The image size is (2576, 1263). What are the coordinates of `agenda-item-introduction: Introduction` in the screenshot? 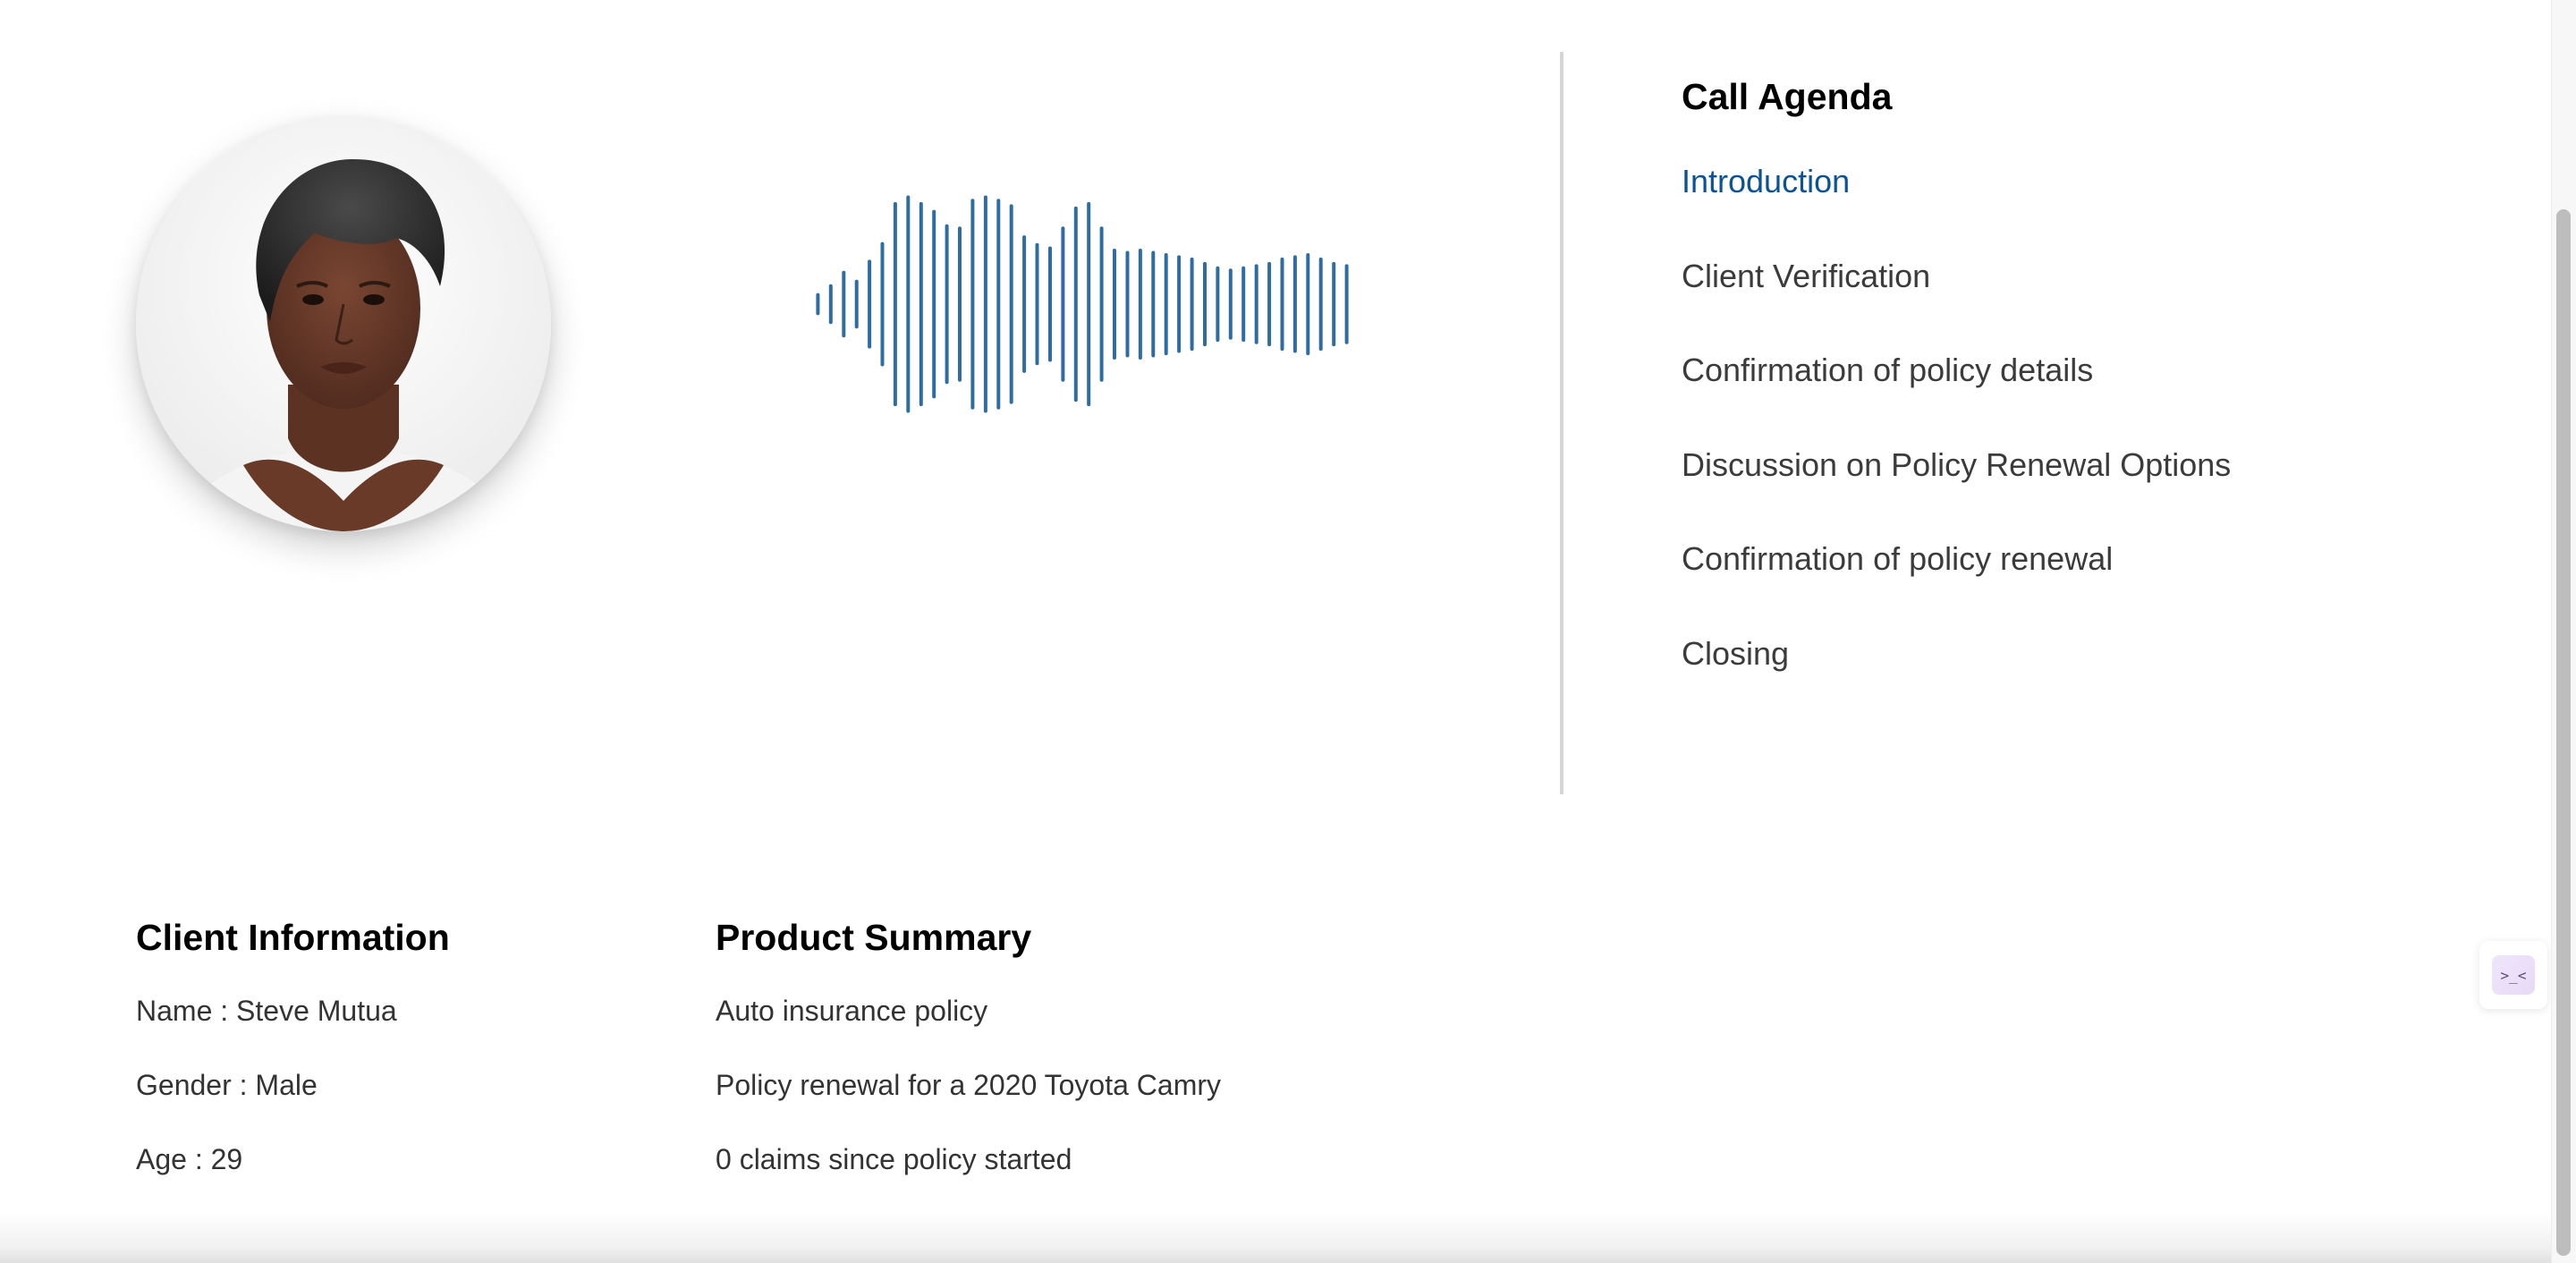 It's located at (2084, 206).